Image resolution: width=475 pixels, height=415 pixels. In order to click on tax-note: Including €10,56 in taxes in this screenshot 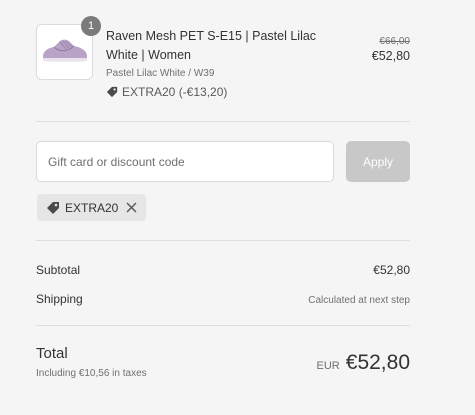, I will do `click(91, 373)`.